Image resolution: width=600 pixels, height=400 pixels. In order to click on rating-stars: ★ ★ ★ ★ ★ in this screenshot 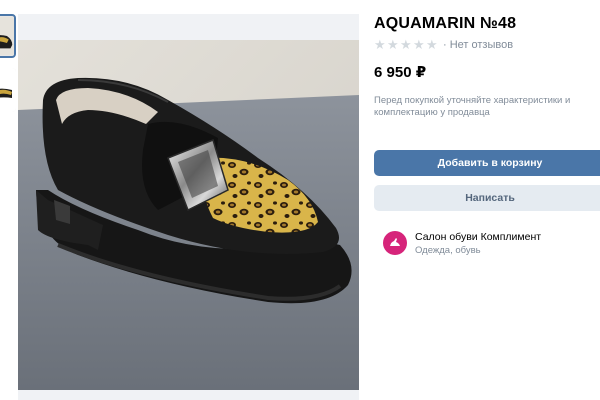, I will do `click(406, 44)`.